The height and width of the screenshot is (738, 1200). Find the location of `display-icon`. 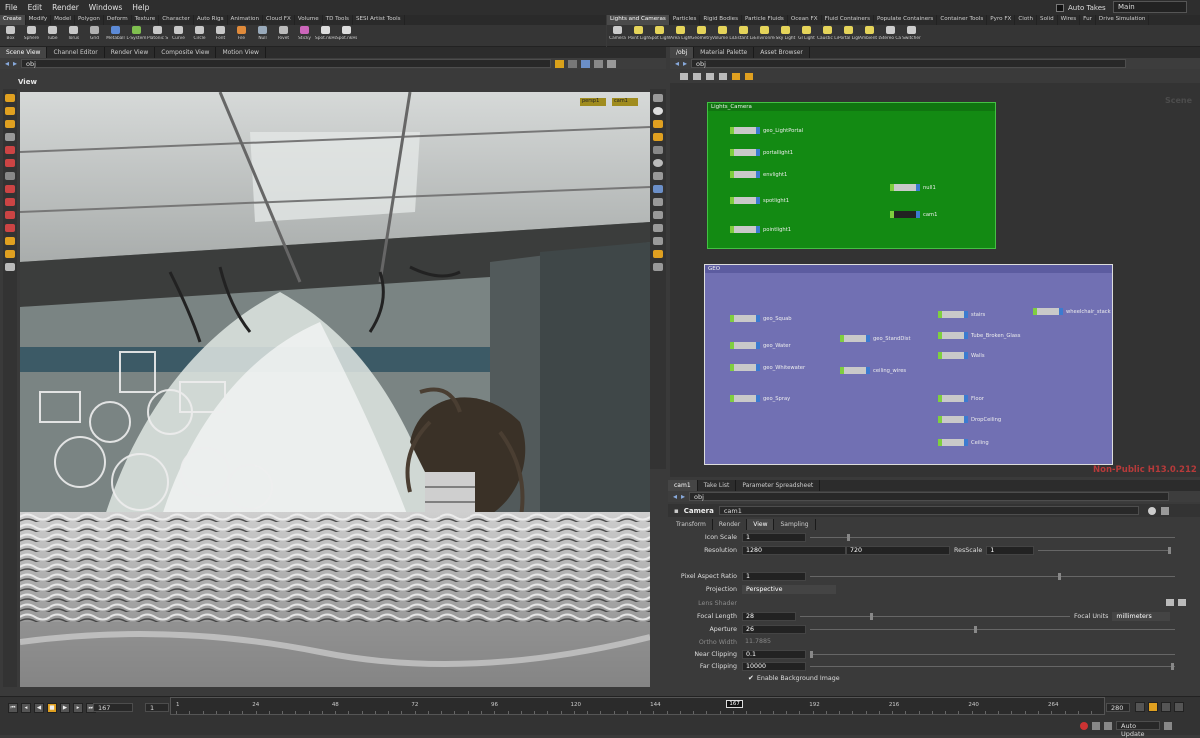

display-icon is located at coordinates (599, 63).